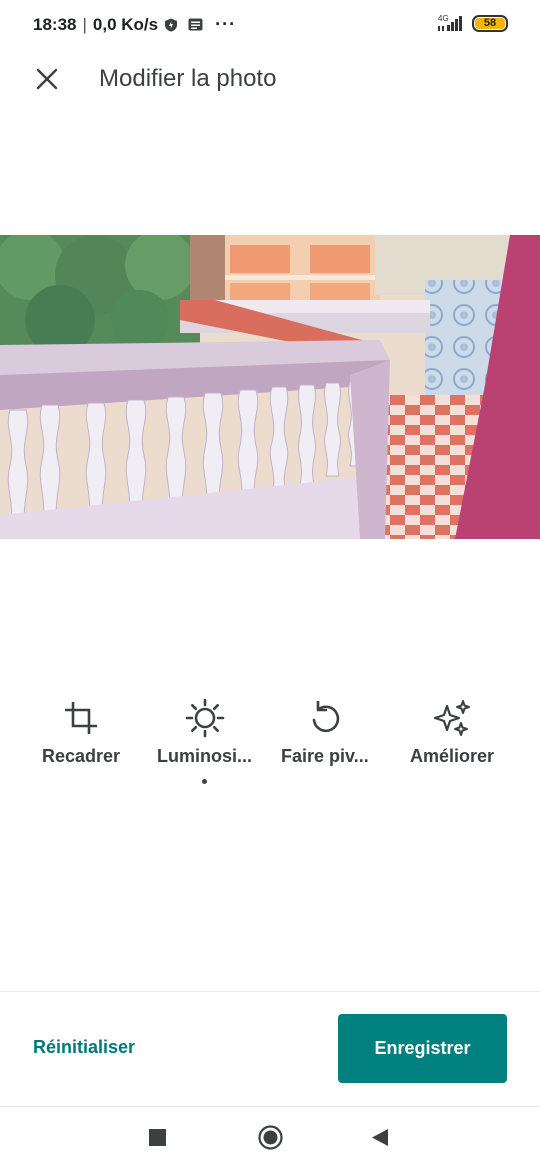 The image size is (540, 1170). I want to click on tool-enhance: Améliorer, so click(452, 732).